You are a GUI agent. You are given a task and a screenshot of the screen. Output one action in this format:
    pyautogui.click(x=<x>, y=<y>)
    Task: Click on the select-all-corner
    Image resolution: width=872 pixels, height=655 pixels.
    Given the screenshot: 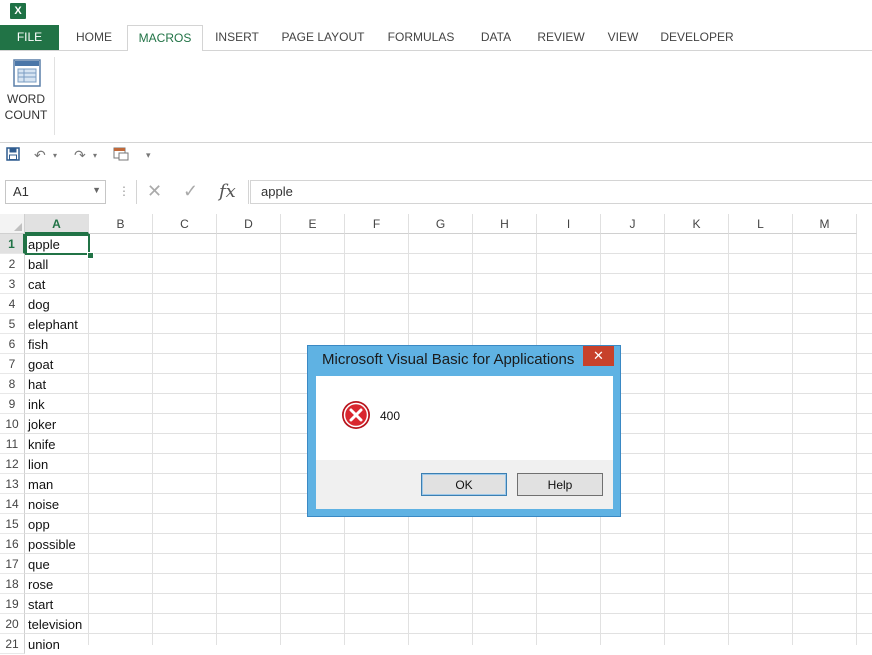 What is the action you would take?
    pyautogui.click(x=12, y=224)
    